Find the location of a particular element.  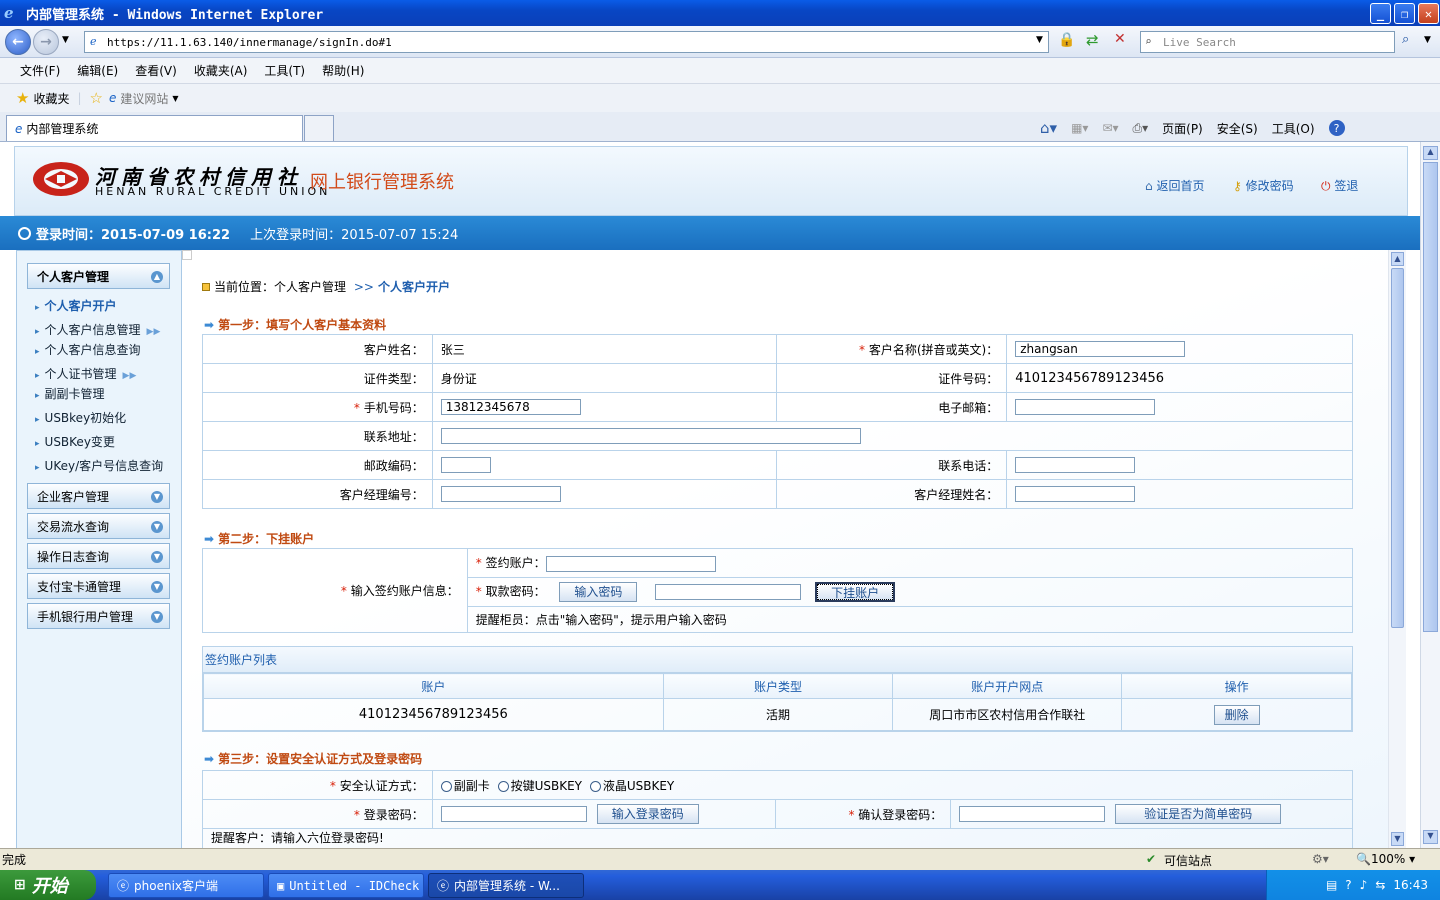

verify-simple-password-button: 验证是否为简单密码 is located at coordinates (1198, 814).